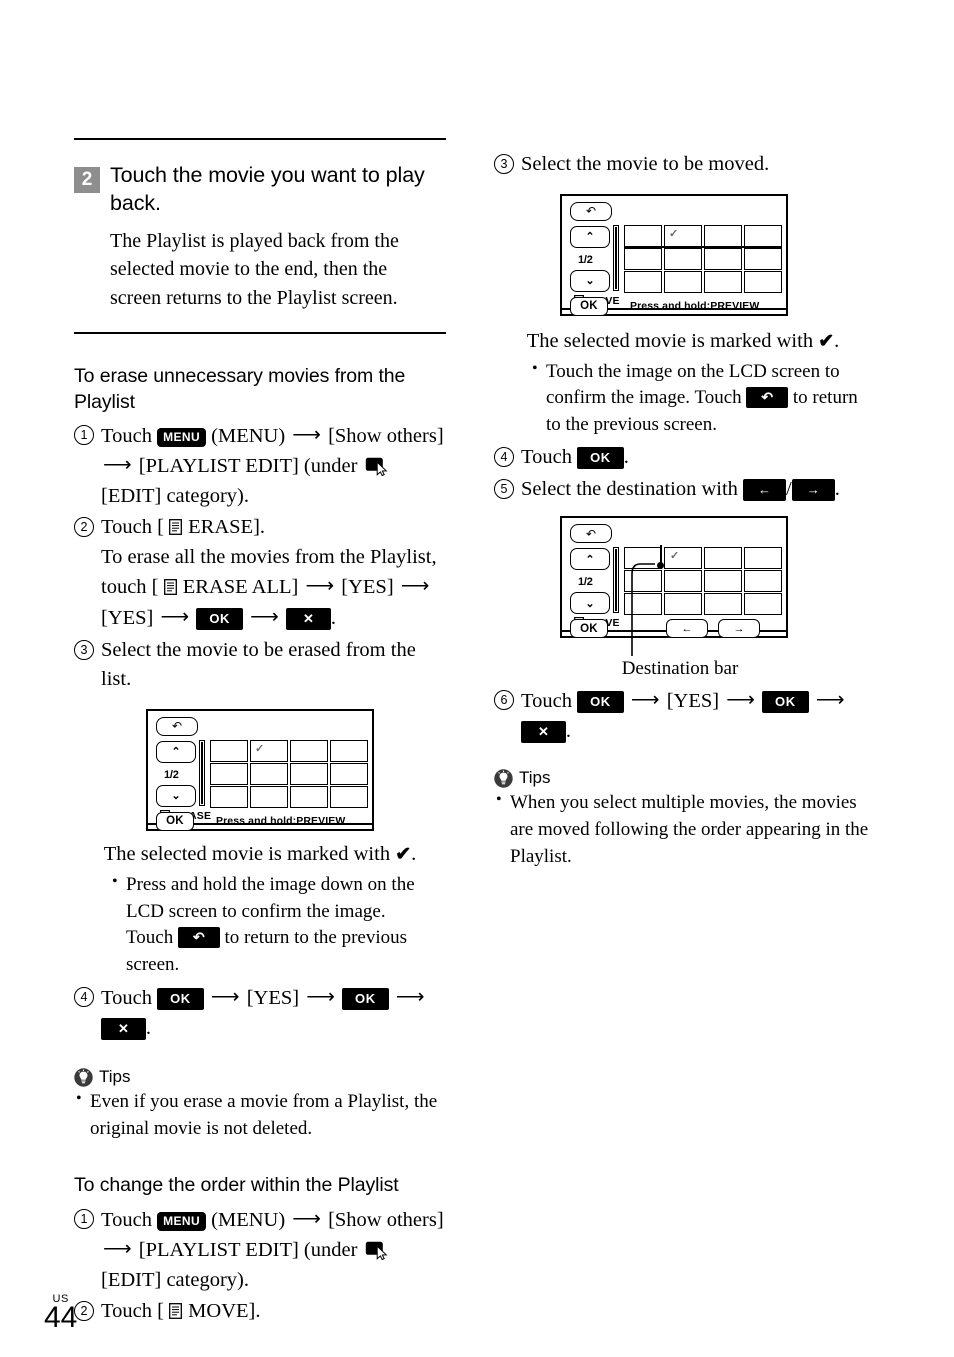 The image size is (954, 1357). What do you see at coordinates (132, 1311) in the screenshot?
I see `move-step-2-text-a: Touch [` at bounding box center [132, 1311].